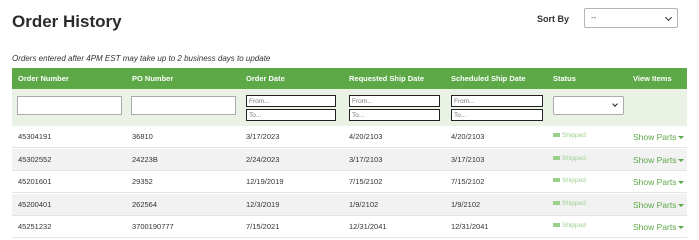 The width and height of the screenshot is (699, 240). What do you see at coordinates (470, 227) in the screenshot?
I see `scheduled-ship-date-cell: 12/31/2041` at bounding box center [470, 227].